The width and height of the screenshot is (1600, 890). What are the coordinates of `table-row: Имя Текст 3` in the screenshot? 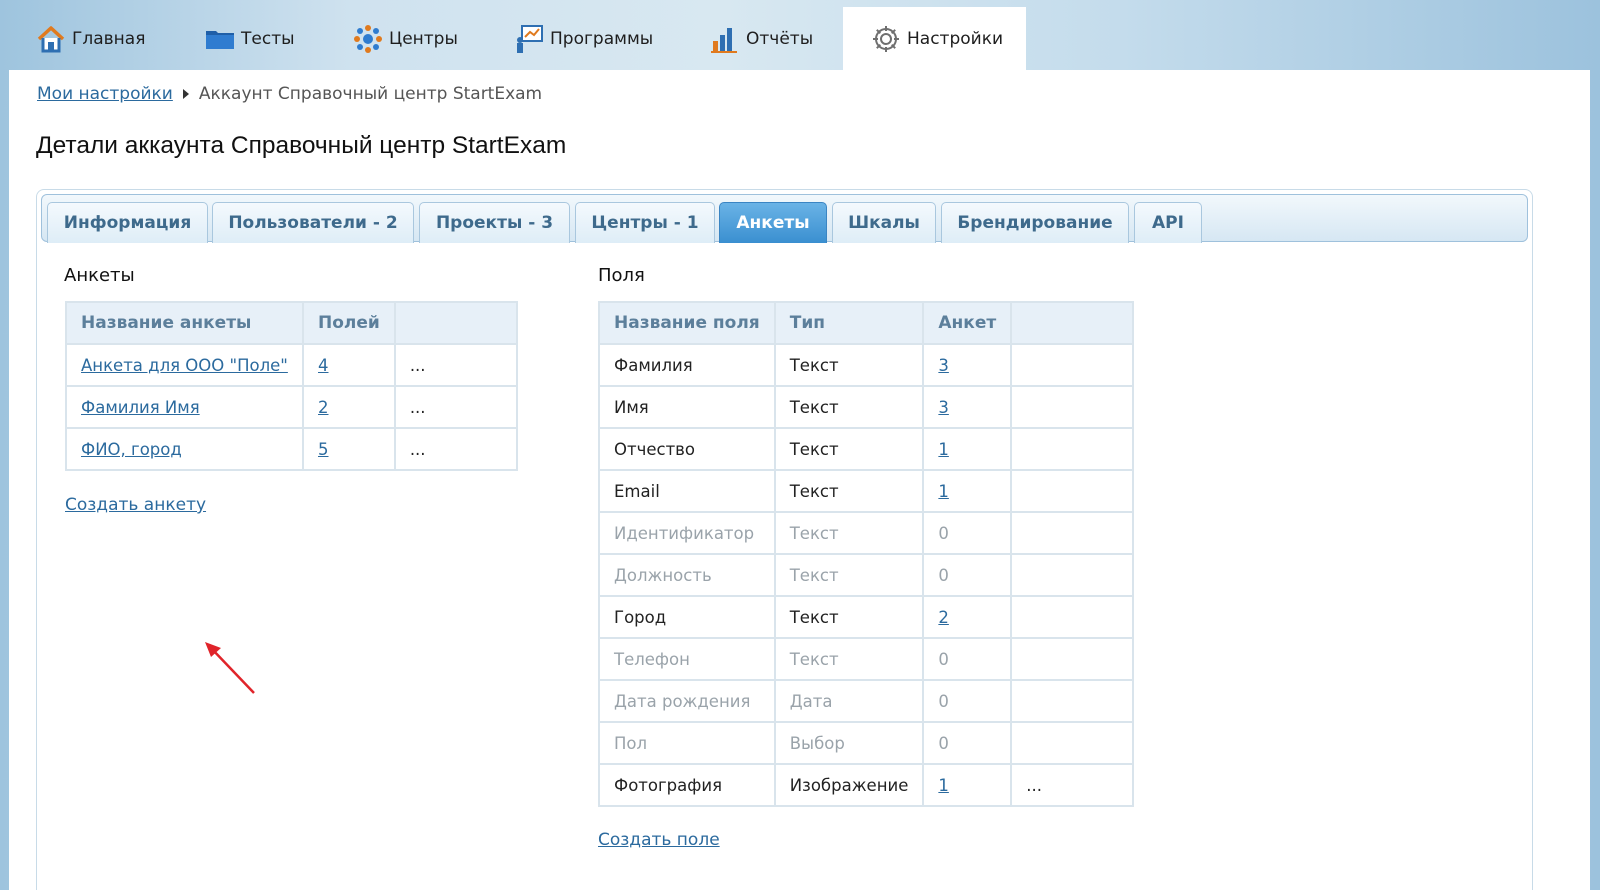 It's located at (866, 407).